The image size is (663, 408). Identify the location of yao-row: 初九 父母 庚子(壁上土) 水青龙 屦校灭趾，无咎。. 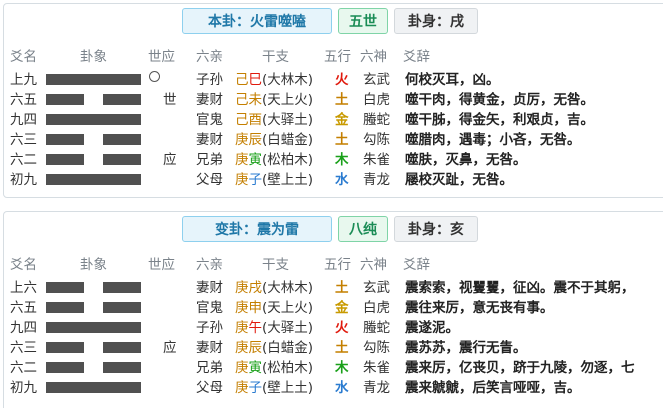
(333, 180).